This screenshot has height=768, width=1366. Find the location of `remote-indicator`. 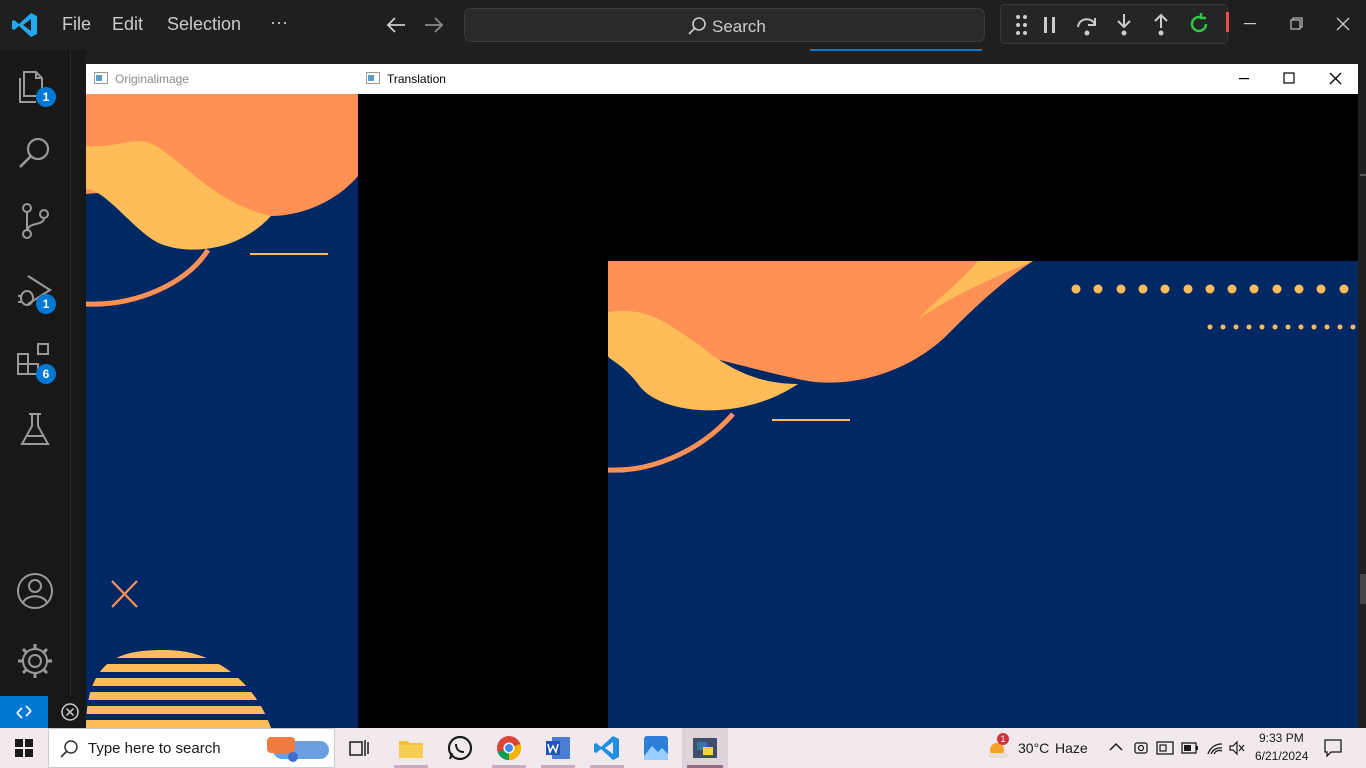

remote-indicator is located at coordinates (24, 712).